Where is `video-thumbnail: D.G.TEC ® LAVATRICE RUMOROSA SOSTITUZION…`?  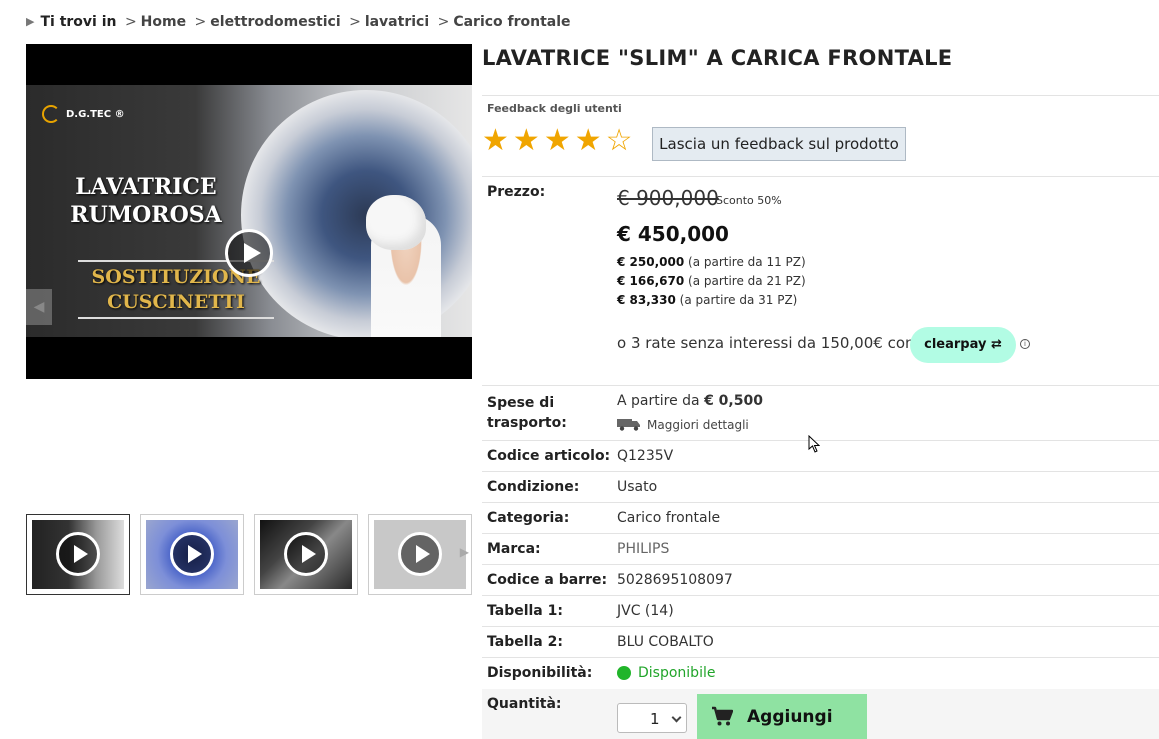 video-thumbnail: D.G.TEC ® LAVATRICE RUMOROSA SOSTITUZION… is located at coordinates (249, 211).